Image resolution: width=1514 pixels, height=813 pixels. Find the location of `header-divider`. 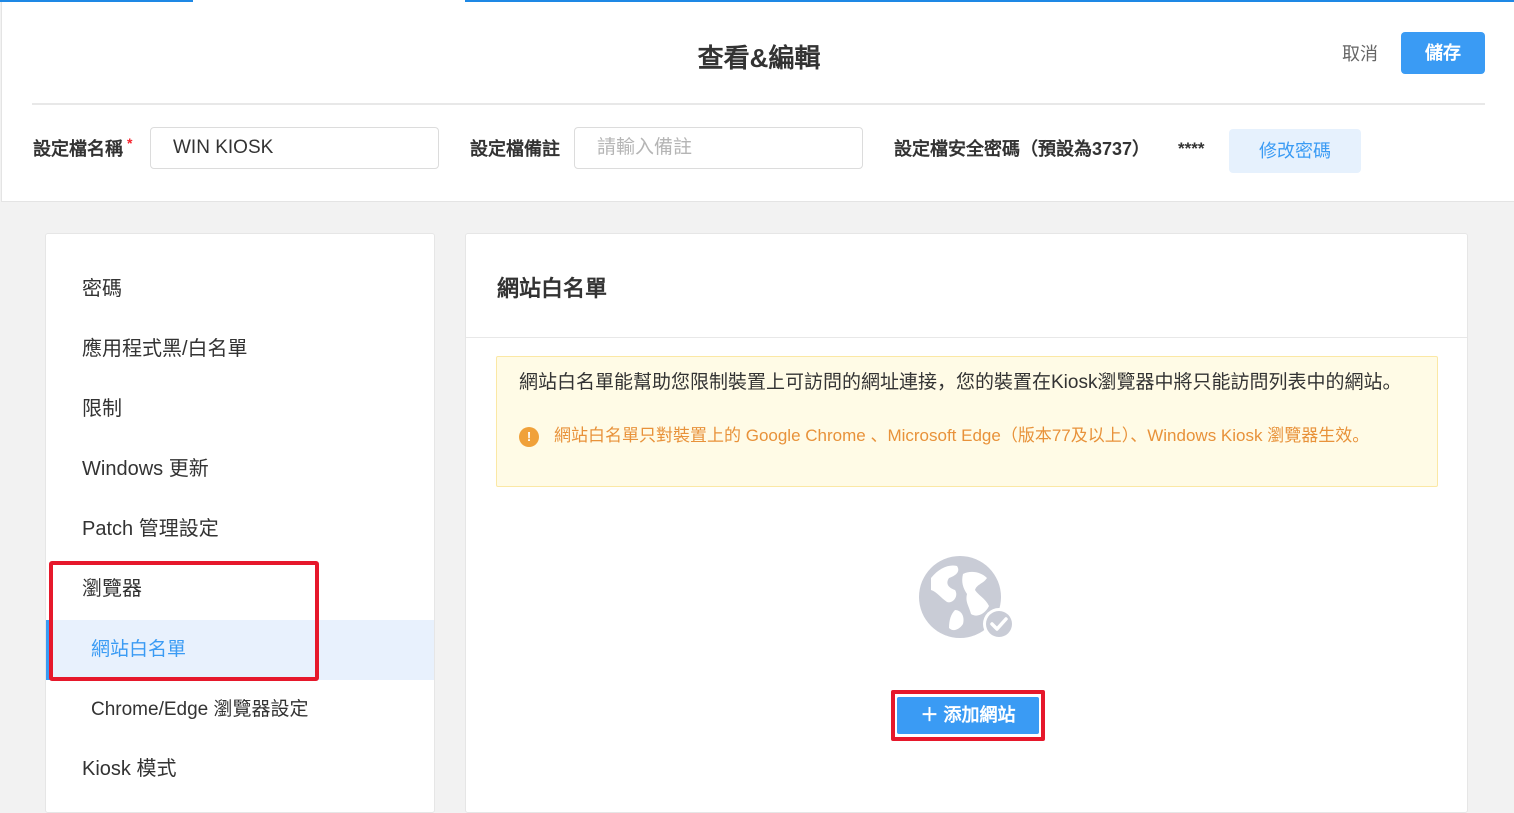

header-divider is located at coordinates (758, 104).